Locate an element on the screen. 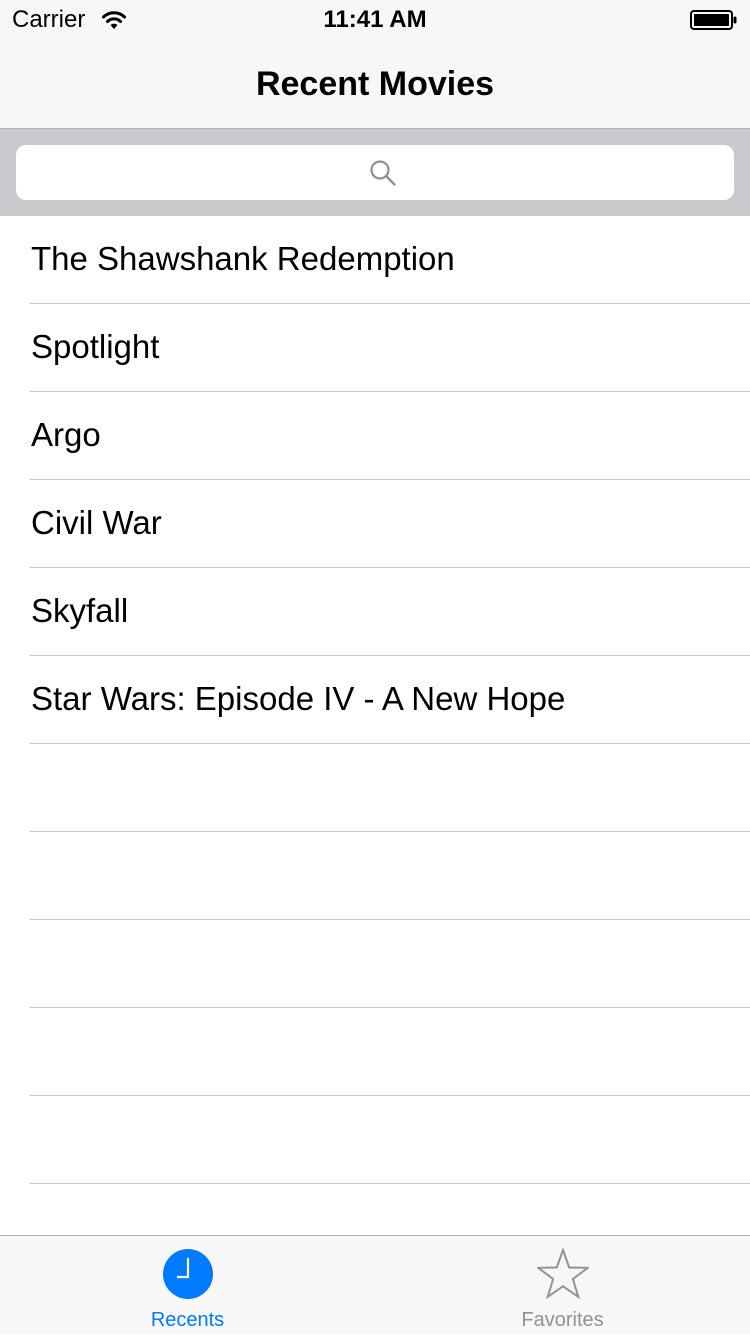 Image resolution: width=750 pixels, height=1335 pixels. list-item: Skyfall is located at coordinates (375, 612).